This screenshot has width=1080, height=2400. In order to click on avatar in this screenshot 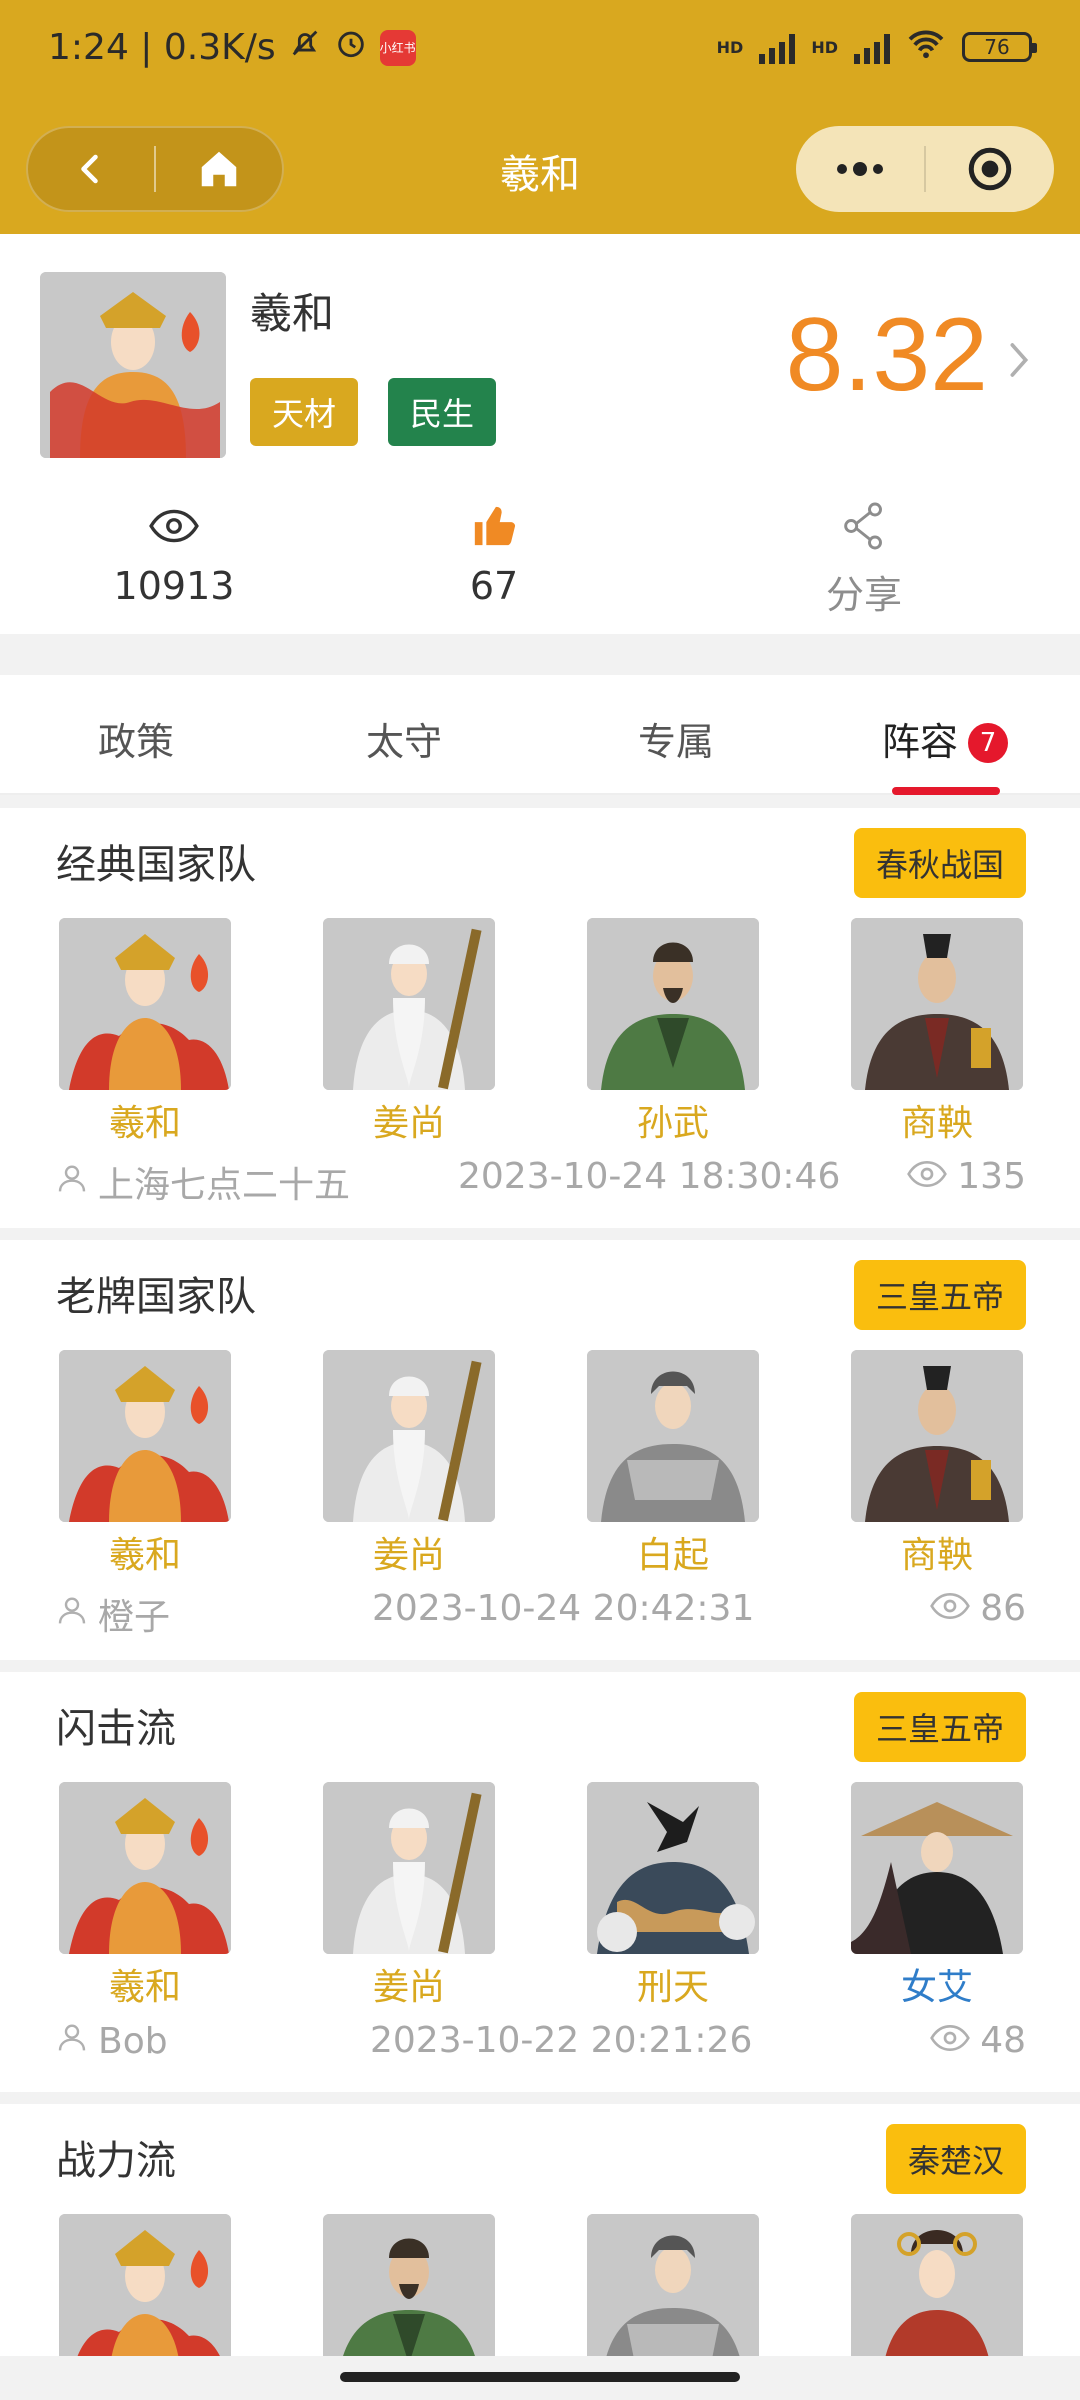, I will do `click(133, 365)`.